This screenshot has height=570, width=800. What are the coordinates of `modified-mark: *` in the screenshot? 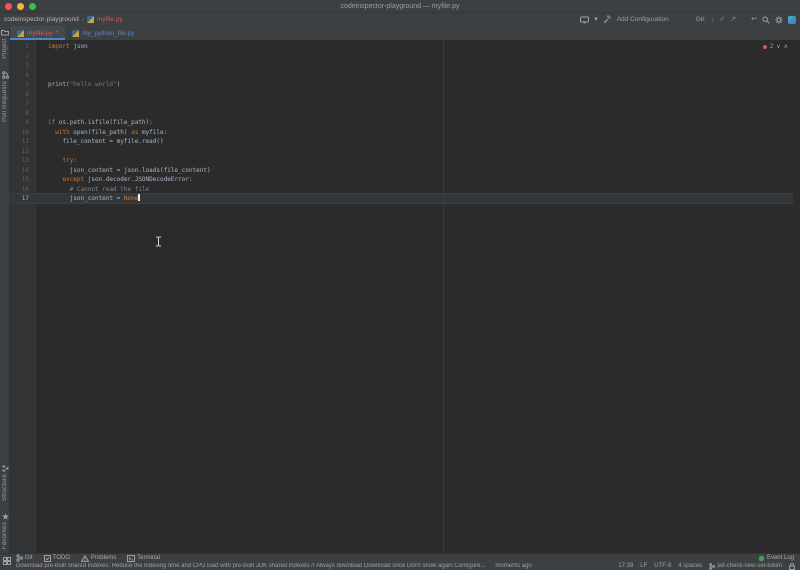 It's located at (57, 33).